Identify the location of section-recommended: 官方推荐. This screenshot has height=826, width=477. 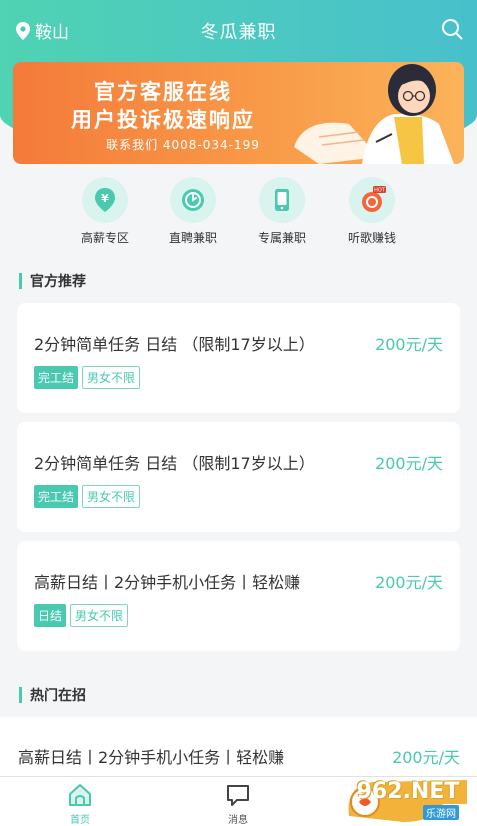
(52, 281).